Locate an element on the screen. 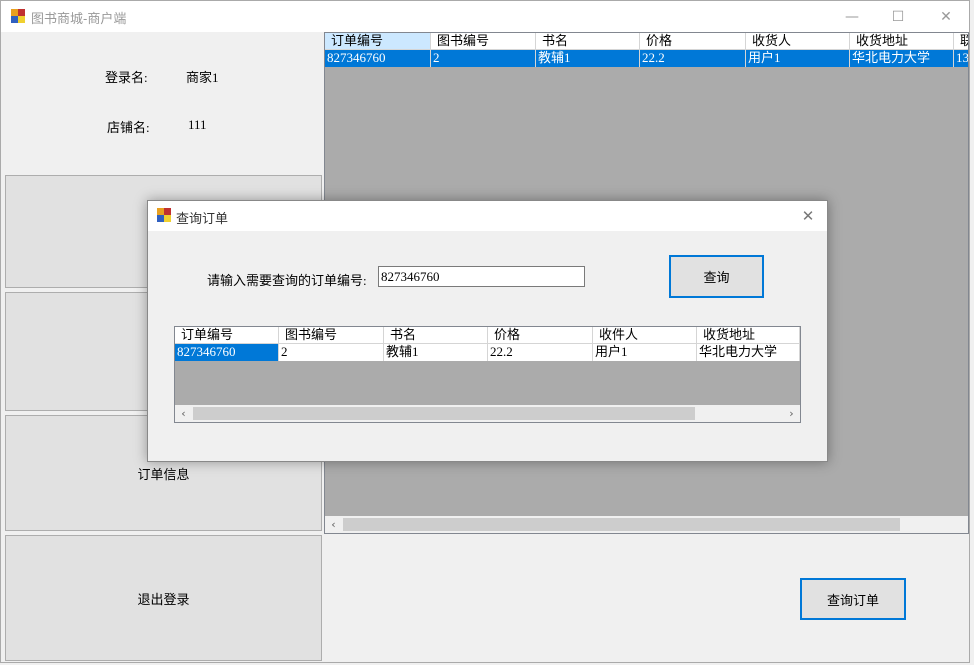 This screenshot has width=974, height=665. window-title: 图书商城-商户端 is located at coordinates (79, 18).